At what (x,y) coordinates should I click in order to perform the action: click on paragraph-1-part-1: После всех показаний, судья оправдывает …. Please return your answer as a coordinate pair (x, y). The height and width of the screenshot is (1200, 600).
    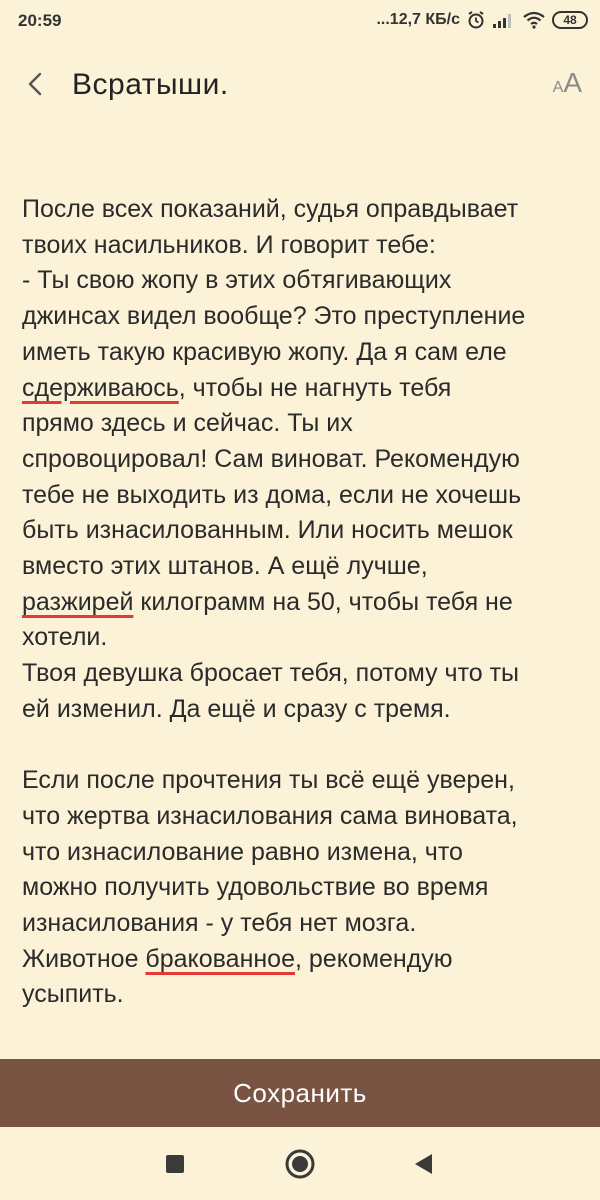
    Looking at the image, I should click on (274, 280).